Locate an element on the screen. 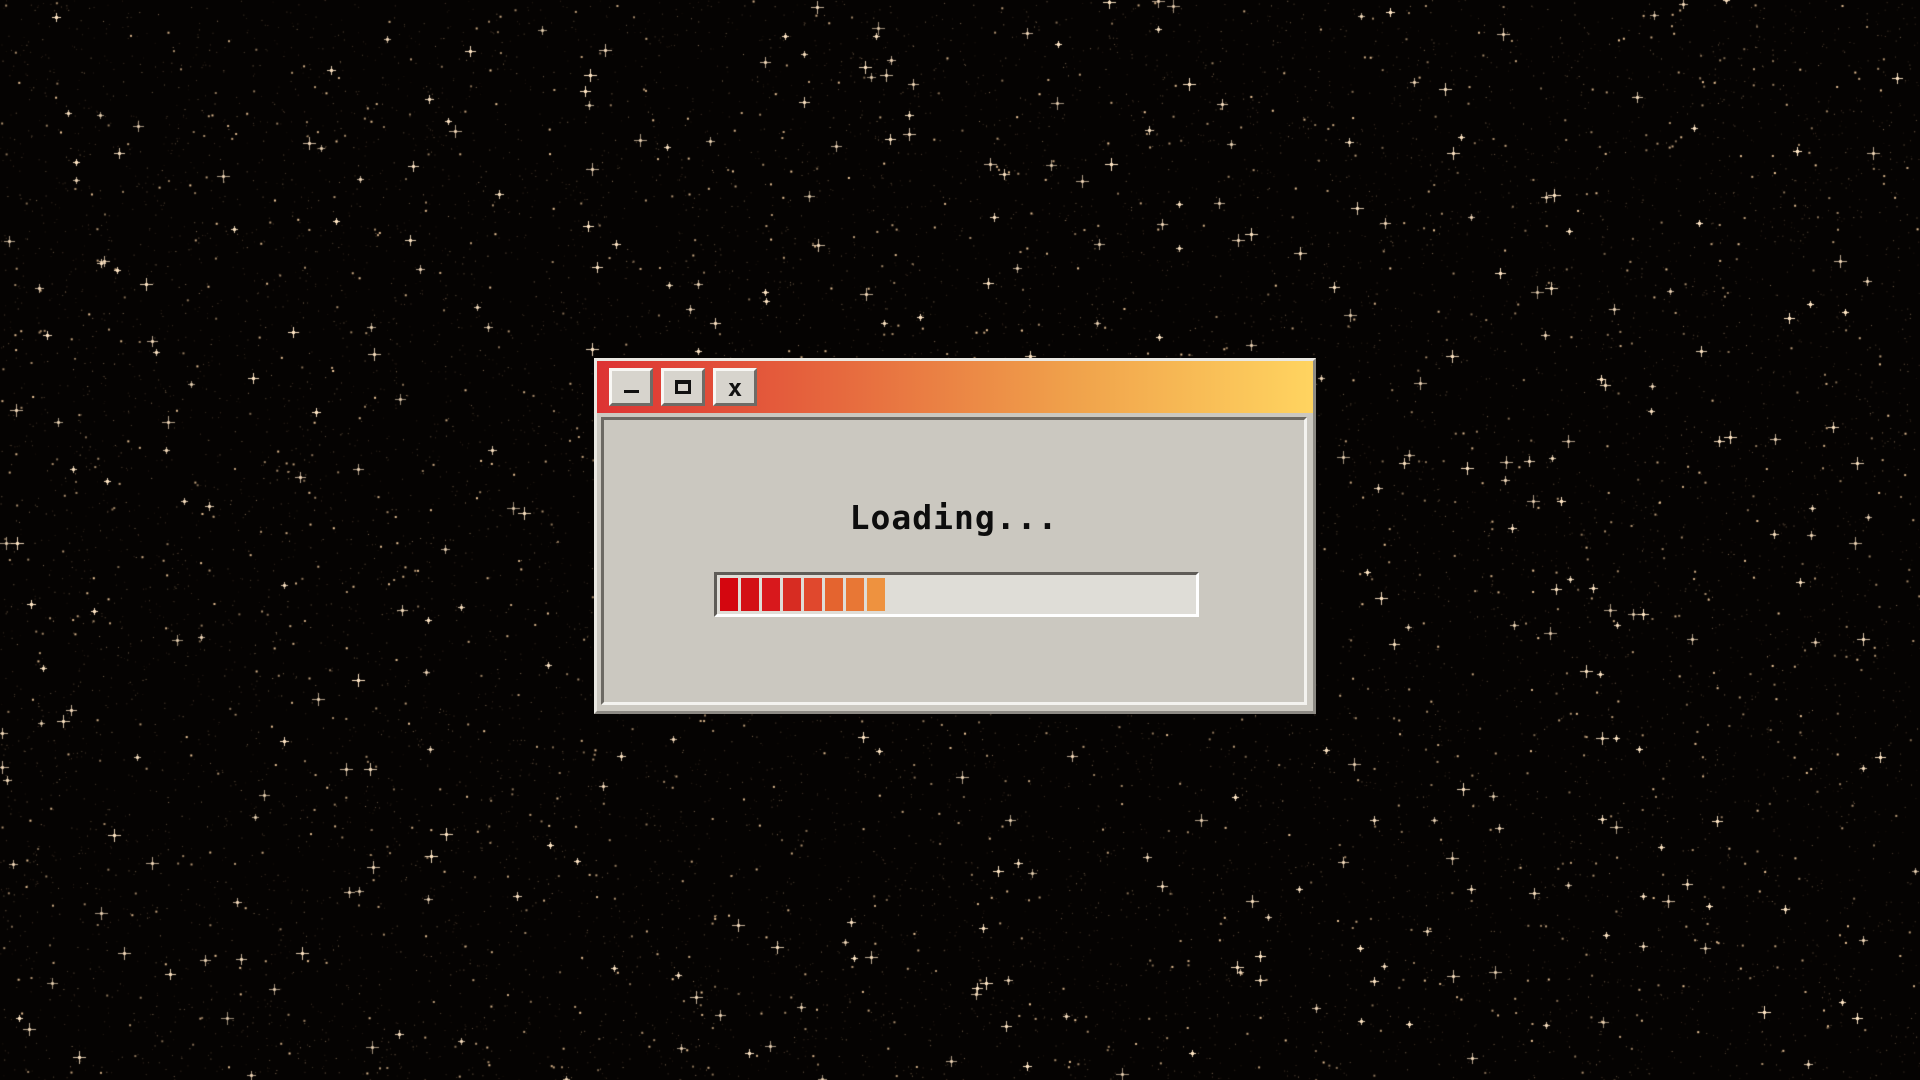  close-icon: x is located at coordinates (735, 388).